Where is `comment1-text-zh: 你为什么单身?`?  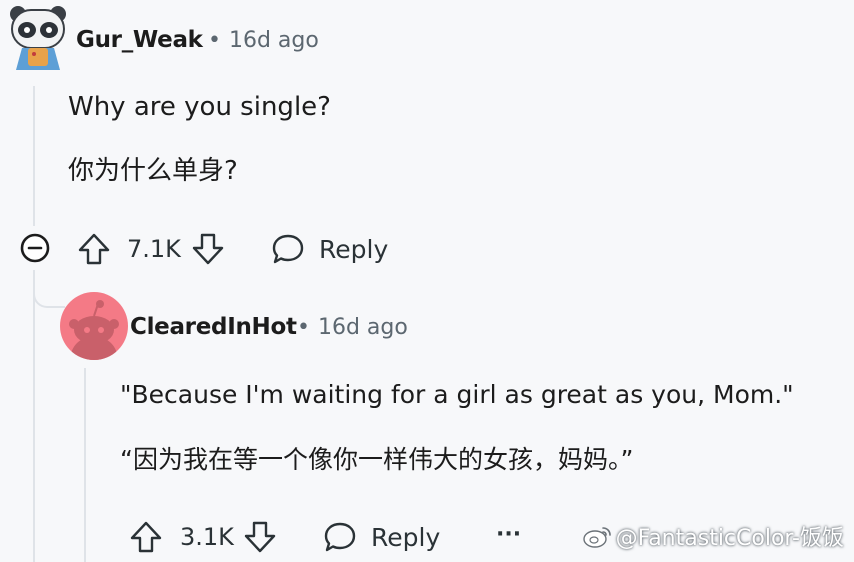
comment1-text-zh: 你为什么单身? is located at coordinates (153, 171).